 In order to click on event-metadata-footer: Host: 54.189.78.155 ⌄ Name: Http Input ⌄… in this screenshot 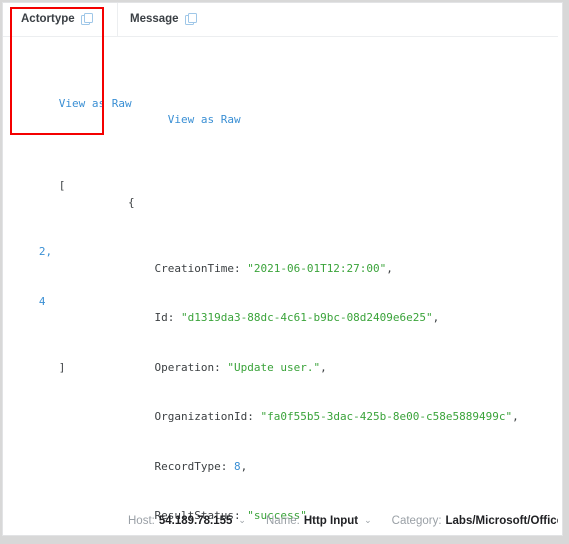, I will do `click(345, 521)`.